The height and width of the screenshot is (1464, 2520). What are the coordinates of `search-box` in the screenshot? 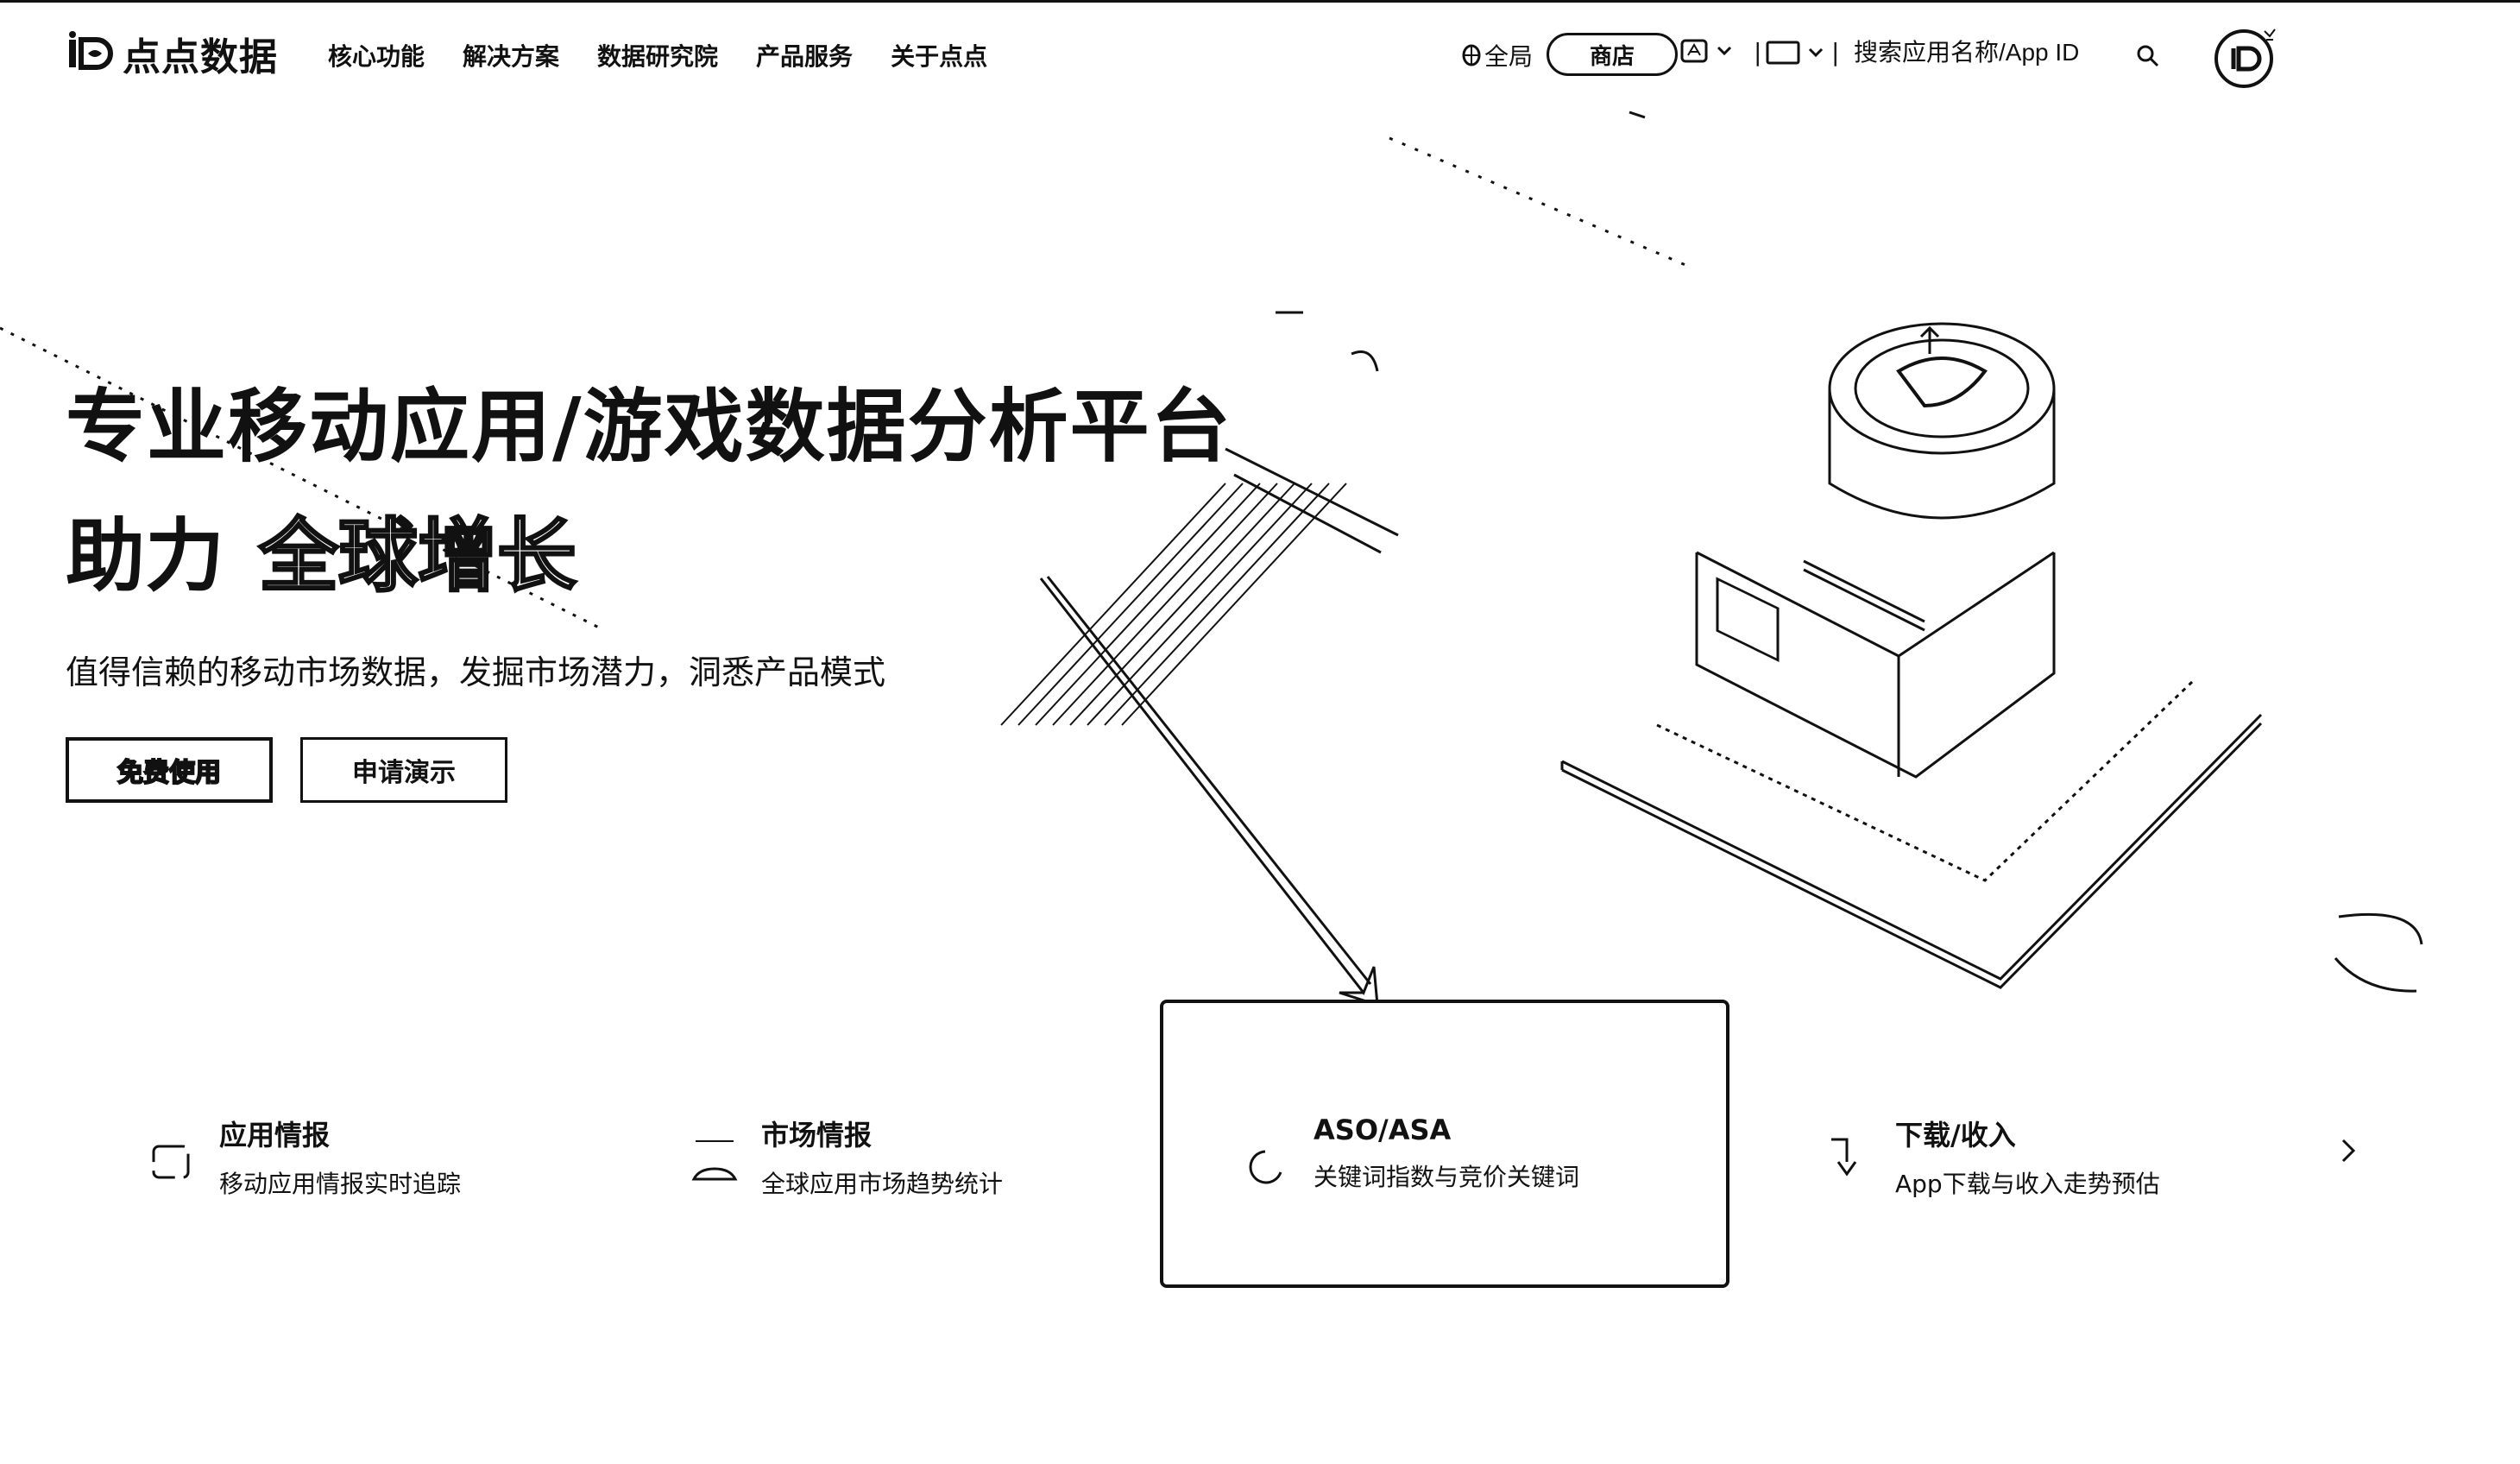 It's located at (2016, 52).